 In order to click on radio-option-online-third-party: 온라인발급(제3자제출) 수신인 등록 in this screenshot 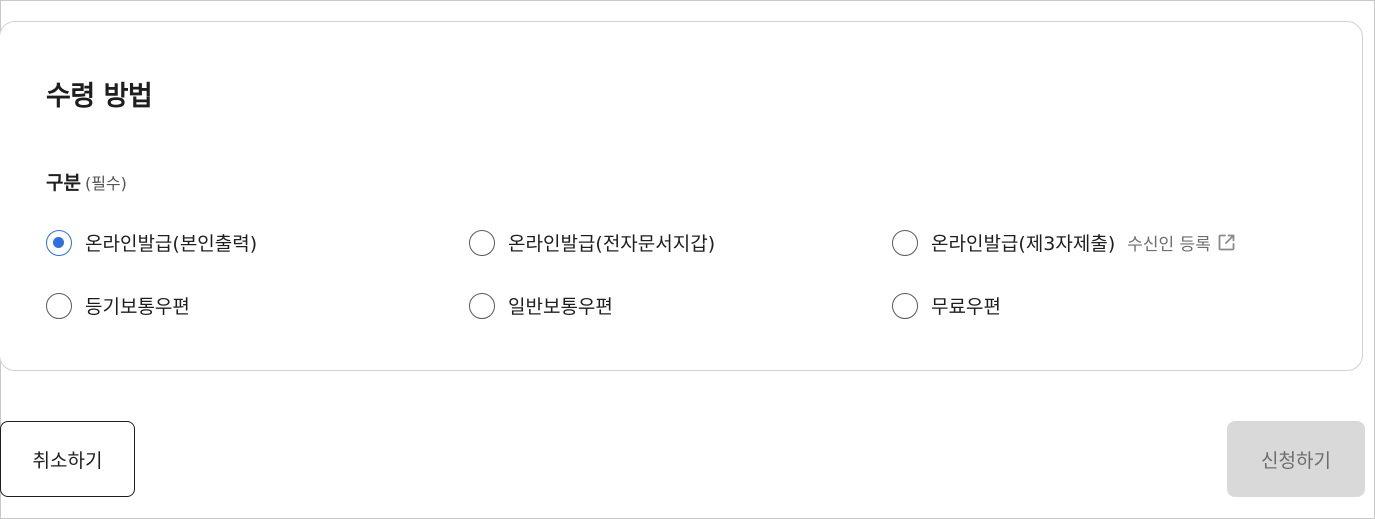, I will do `click(1064, 242)`.